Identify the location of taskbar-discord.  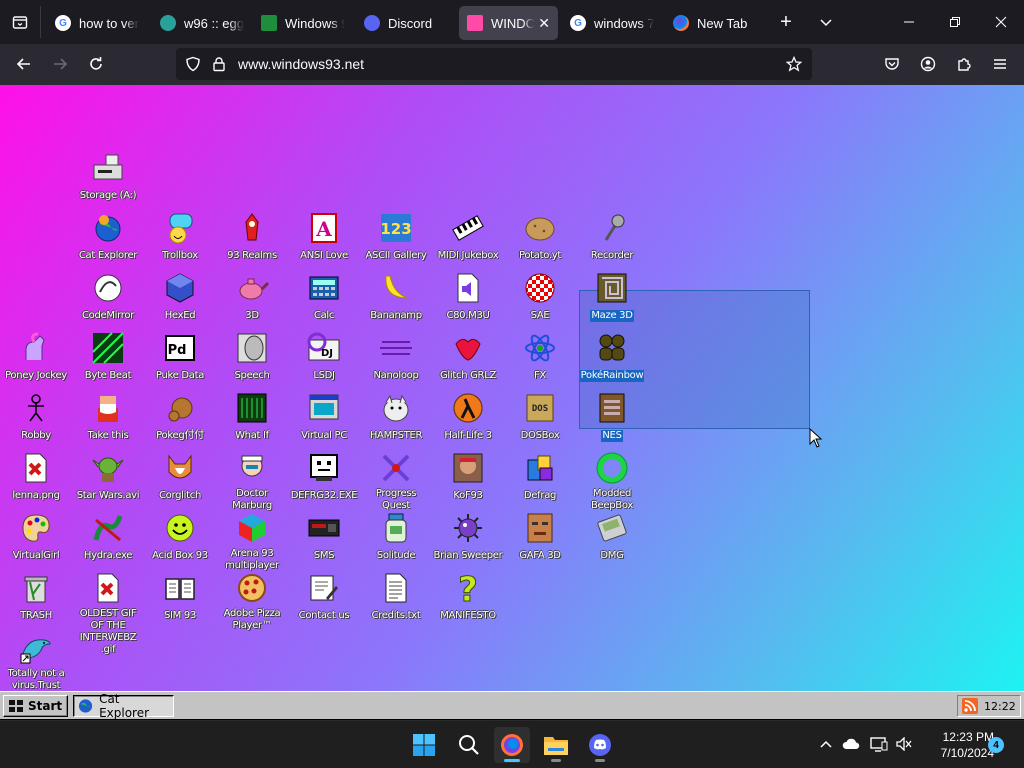
(600, 745).